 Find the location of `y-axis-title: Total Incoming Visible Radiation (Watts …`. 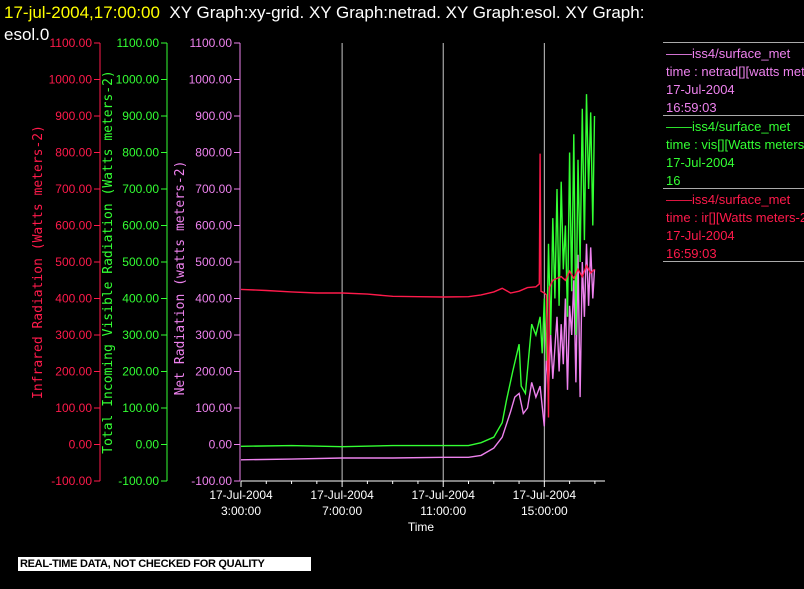

y-axis-title: Total Incoming Visible Radiation (Watts … is located at coordinates (108, 262).